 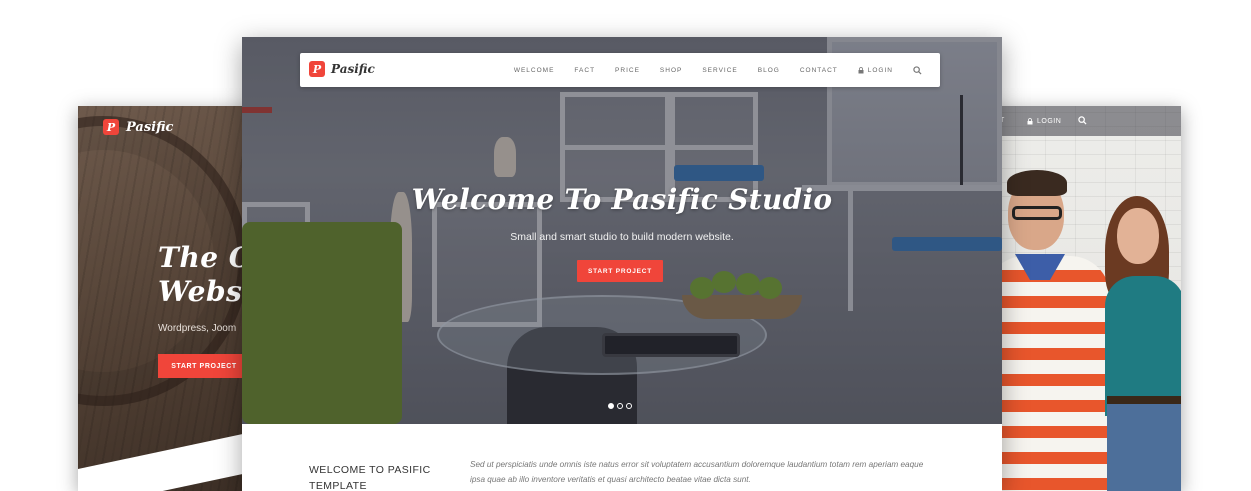 I want to click on right-login-label: LOGIN, so click(x=1049, y=121).